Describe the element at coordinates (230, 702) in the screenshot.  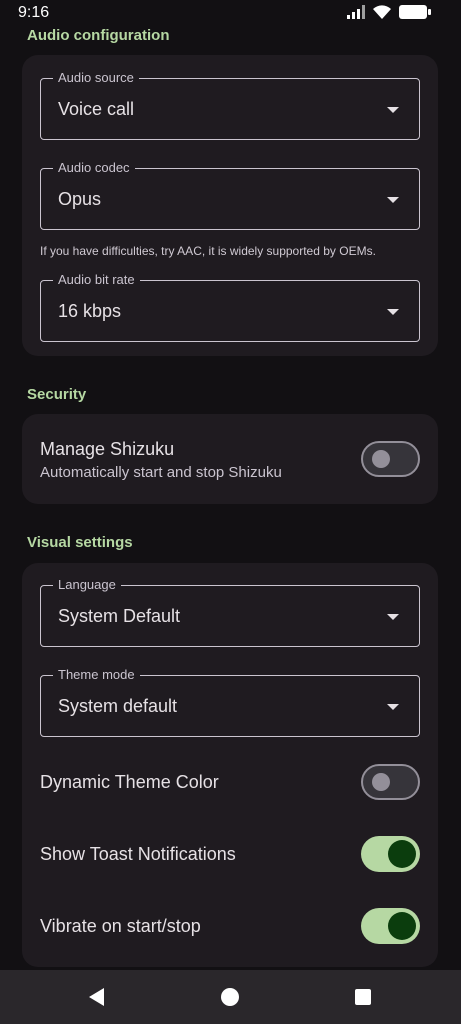
I see `theme-mode-dropdown: Theme mode System default` at that location.